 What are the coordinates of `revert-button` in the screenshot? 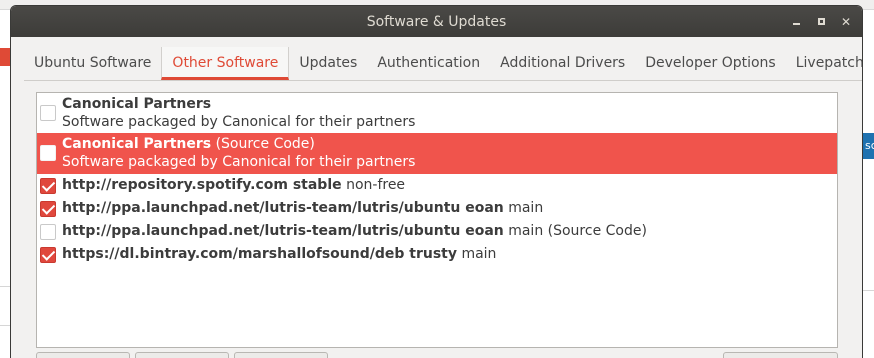 It's located at (780, 355).